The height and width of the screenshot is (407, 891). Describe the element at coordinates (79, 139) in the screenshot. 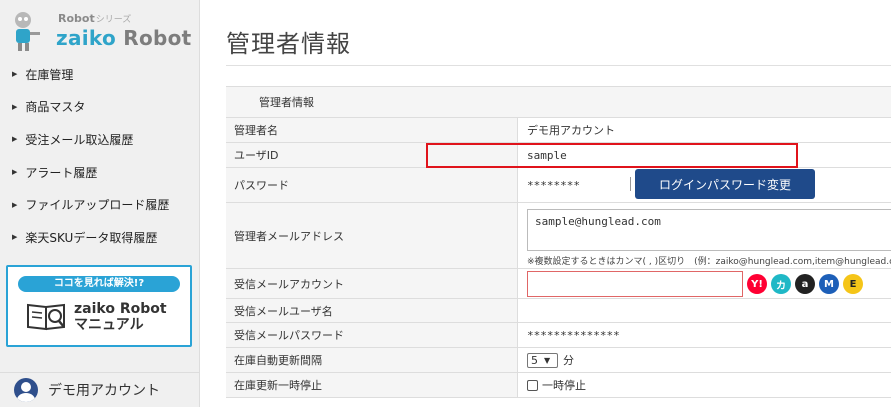

I see `sidebar-item-label: 受注メール取込履歴` at that location.